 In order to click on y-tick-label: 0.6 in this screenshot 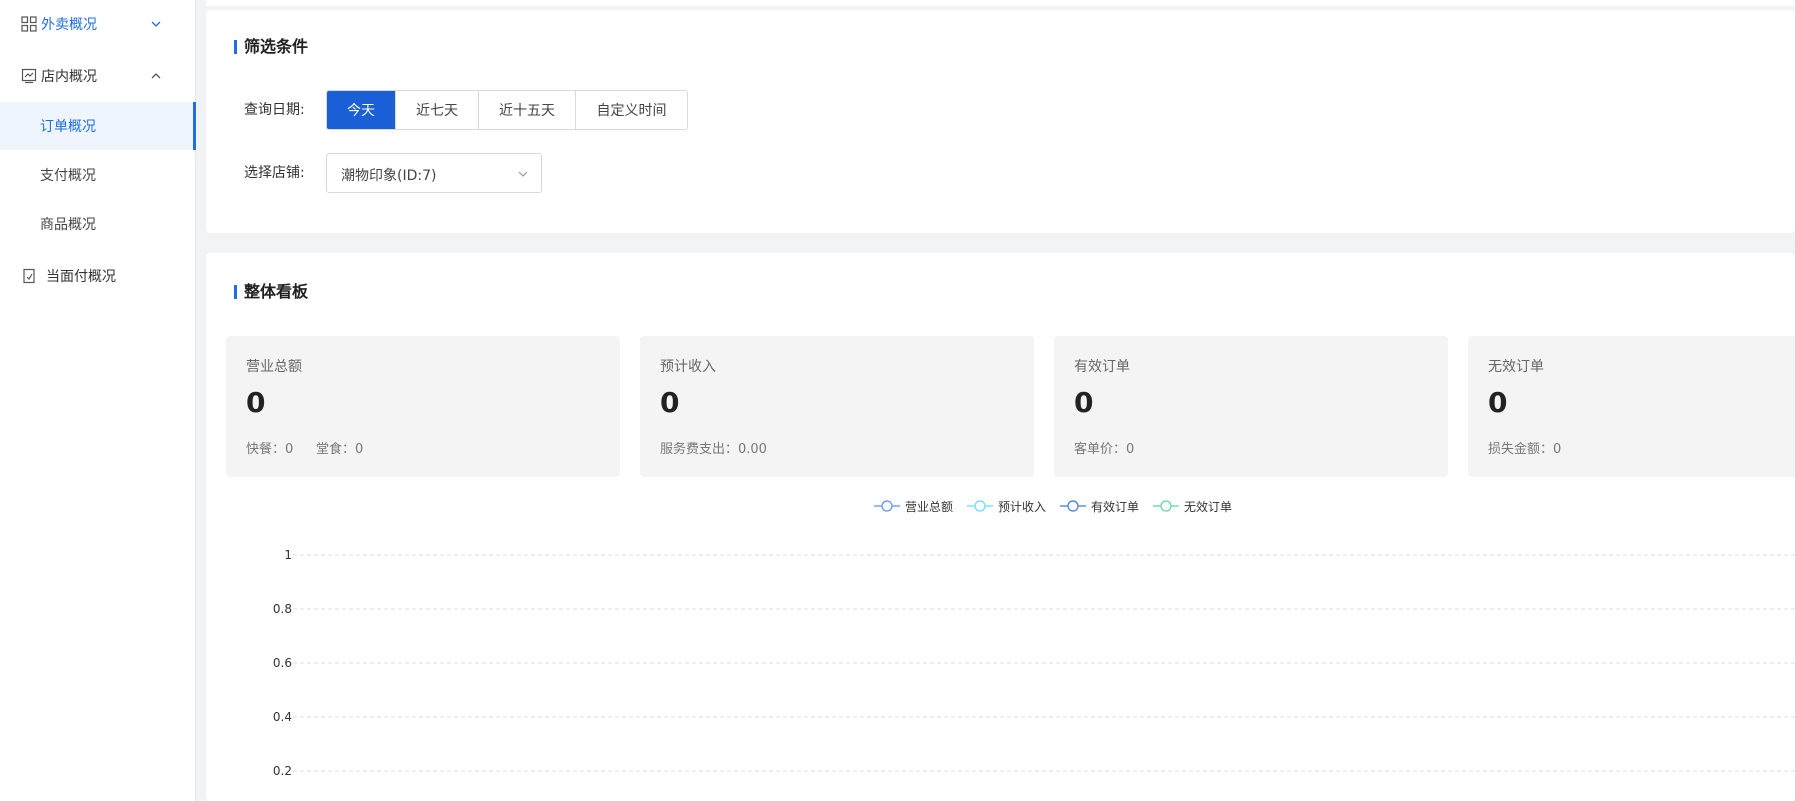, I will do `click(282, 663)`.